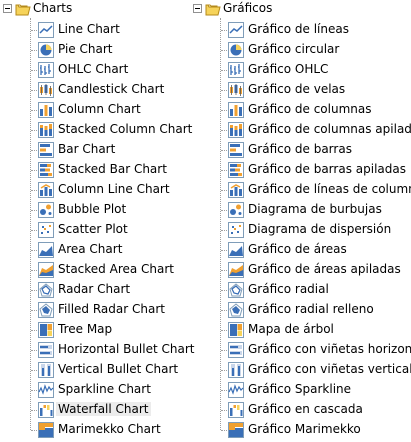  Describe the element at coordinates (90, 249) in the screenshot. I see `tree-item-label: Area Chart` at that location.